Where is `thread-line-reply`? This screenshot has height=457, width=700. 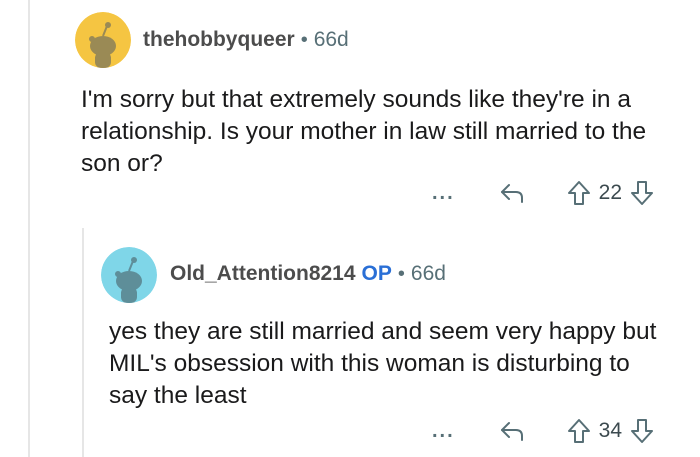 thread-line-reply is located at coordinates (83, 342).